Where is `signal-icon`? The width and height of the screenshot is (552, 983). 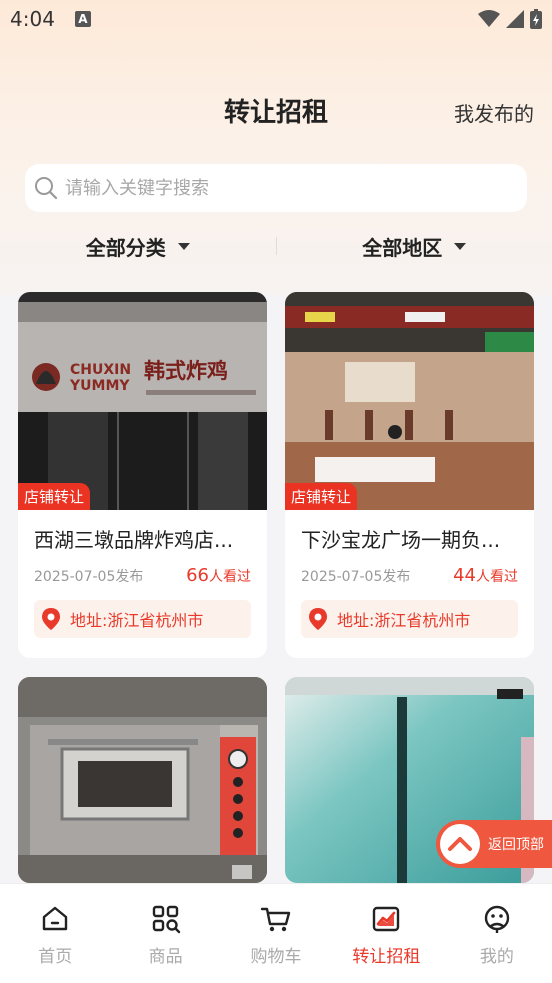 signal-icon is located at coordinates (515, 19).